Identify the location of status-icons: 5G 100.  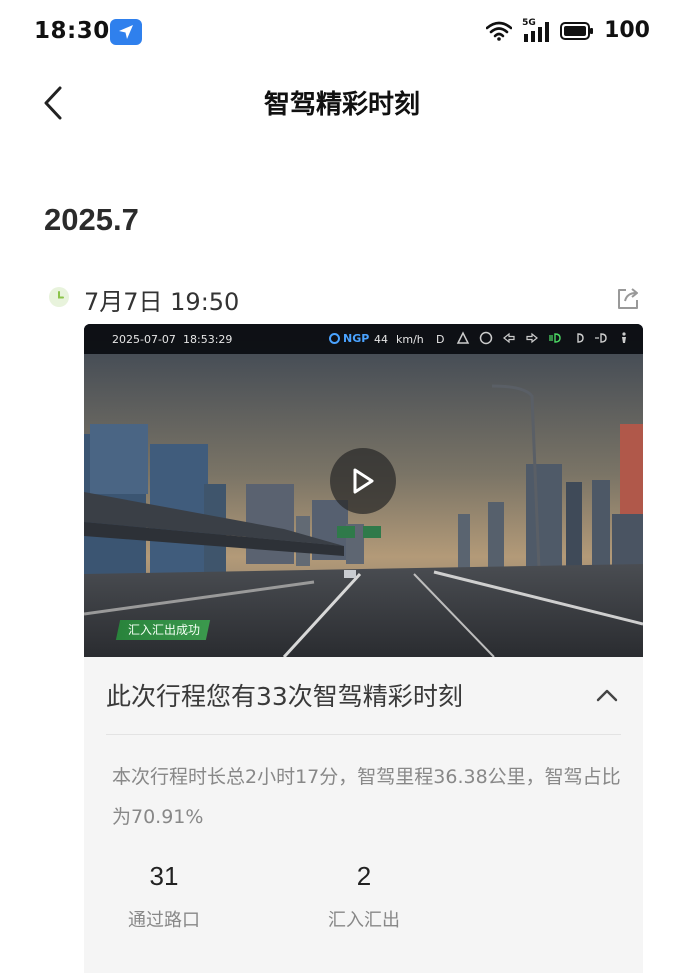
(568, 30).